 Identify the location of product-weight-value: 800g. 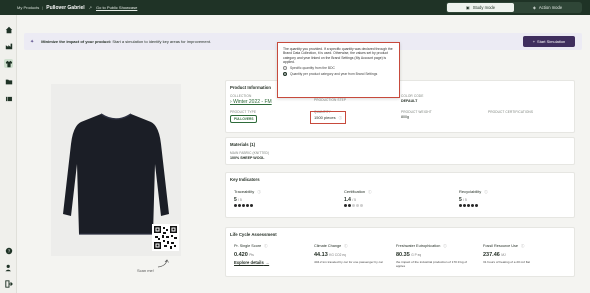
(405, 117).